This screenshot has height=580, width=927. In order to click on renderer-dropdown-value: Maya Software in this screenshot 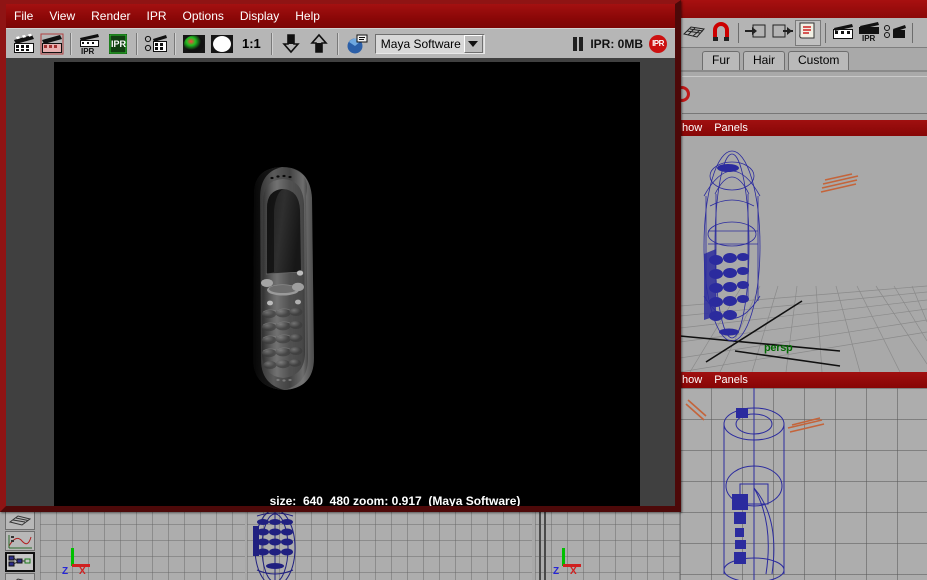, I will do `click(420, 43)`.